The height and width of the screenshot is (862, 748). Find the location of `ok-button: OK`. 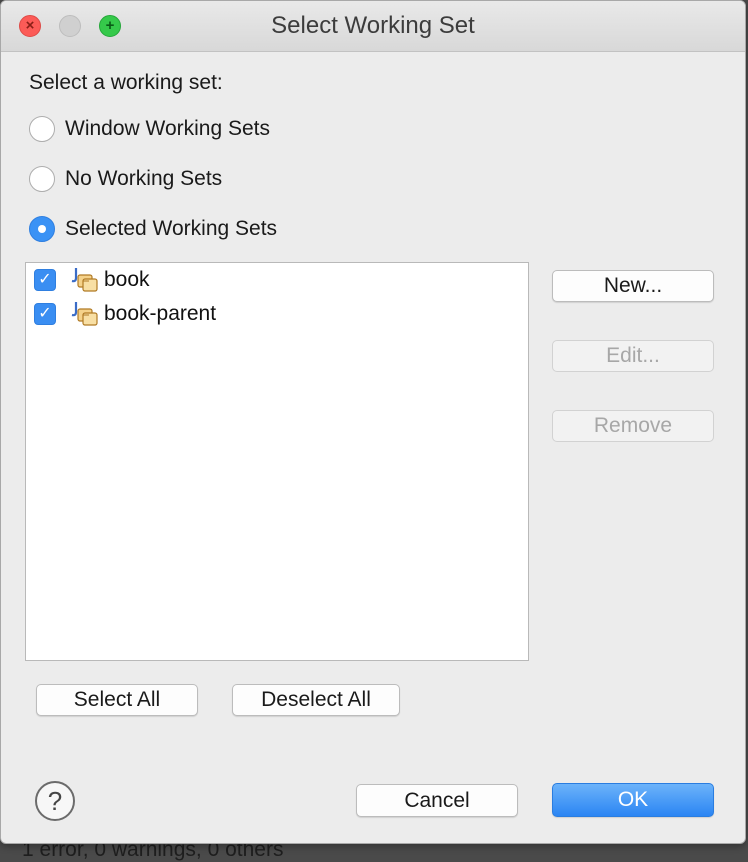

ok-button: OK is located at coordinates (633, 800).